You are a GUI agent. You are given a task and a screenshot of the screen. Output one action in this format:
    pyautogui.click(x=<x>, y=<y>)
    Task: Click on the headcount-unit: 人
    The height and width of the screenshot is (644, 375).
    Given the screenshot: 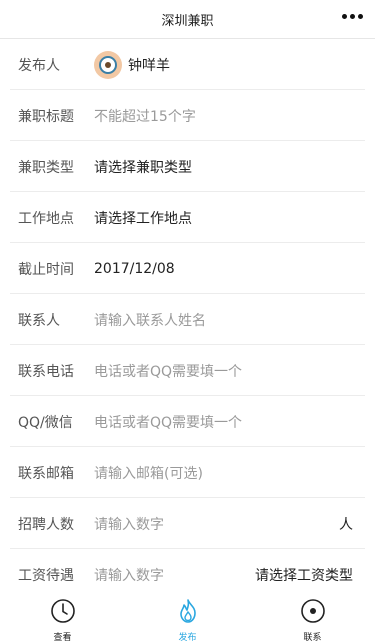 What is the action you would take?
    pyautogui.click(x=346, y=524)
    